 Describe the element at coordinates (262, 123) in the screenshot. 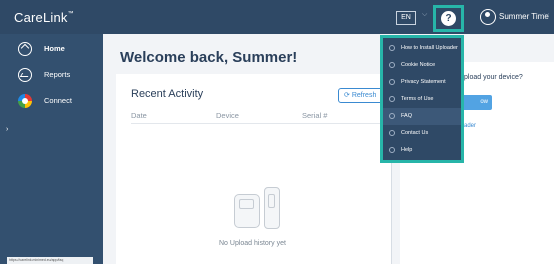

I see `divider` at that location.